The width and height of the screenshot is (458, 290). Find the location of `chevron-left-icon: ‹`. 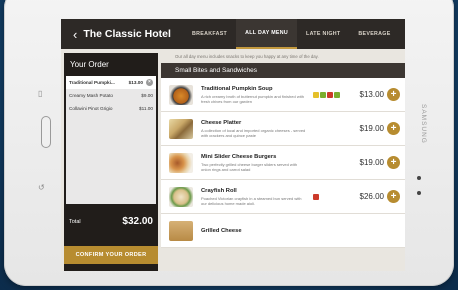

chevron-left-icon: ‹ is located at coordinates (75, 34).